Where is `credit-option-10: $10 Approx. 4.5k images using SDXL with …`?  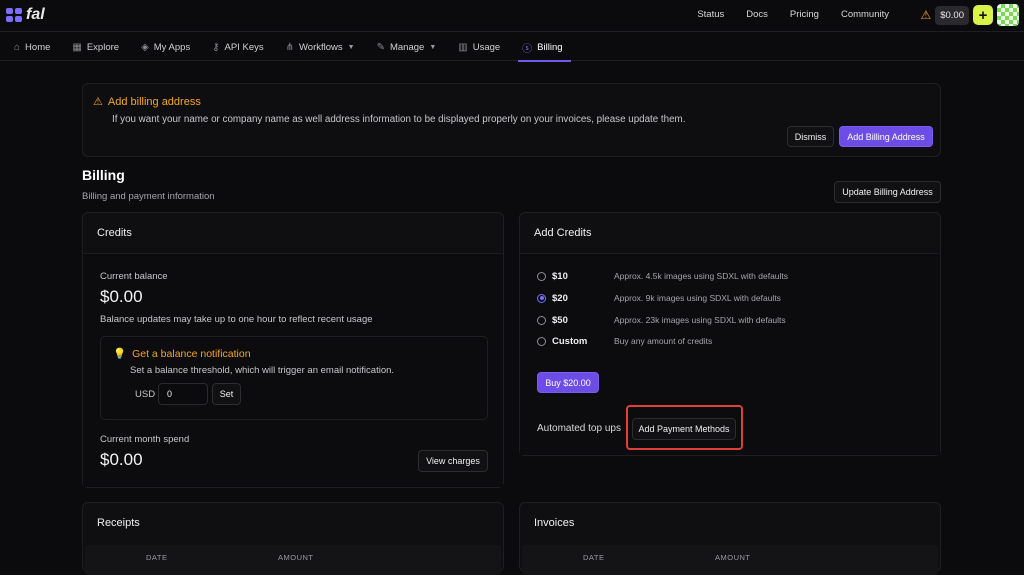
credit-option-10: $10 Approx. 4.5k images using SDXL with … is located at coordinates (662, 276).